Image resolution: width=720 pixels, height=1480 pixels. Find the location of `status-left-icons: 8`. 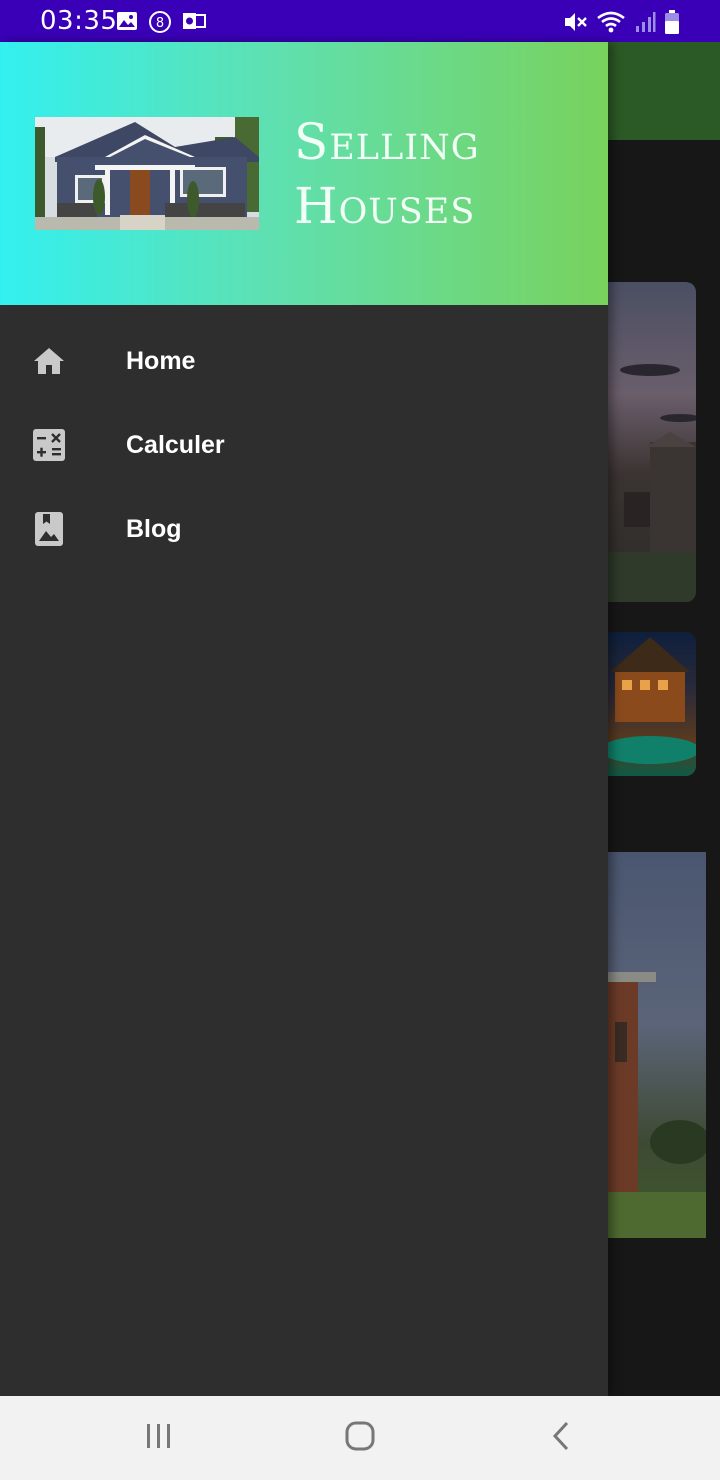

status-left-icons: 8 is located at coordinates (161, 24).